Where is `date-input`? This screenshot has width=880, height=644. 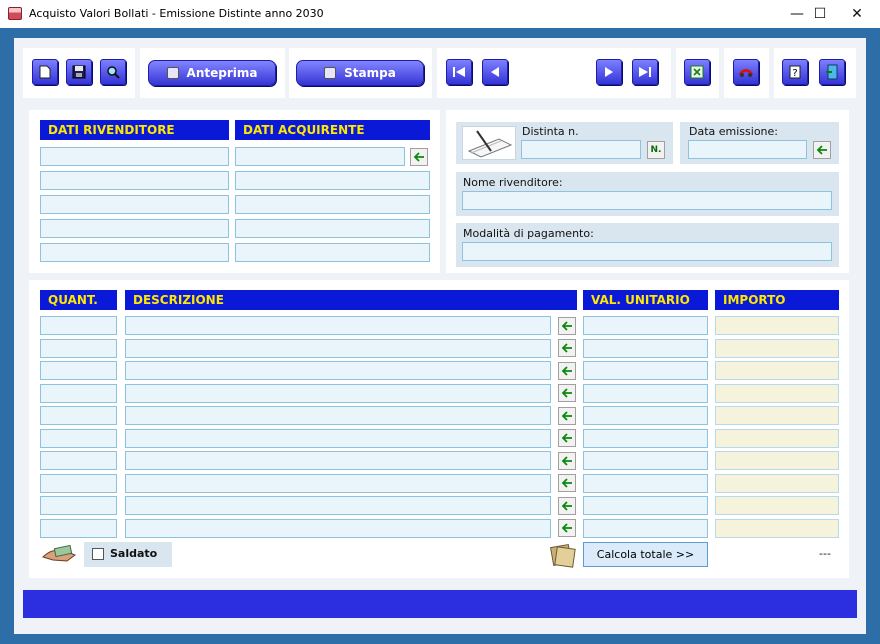 date-input is located at coordinates (747, 149).